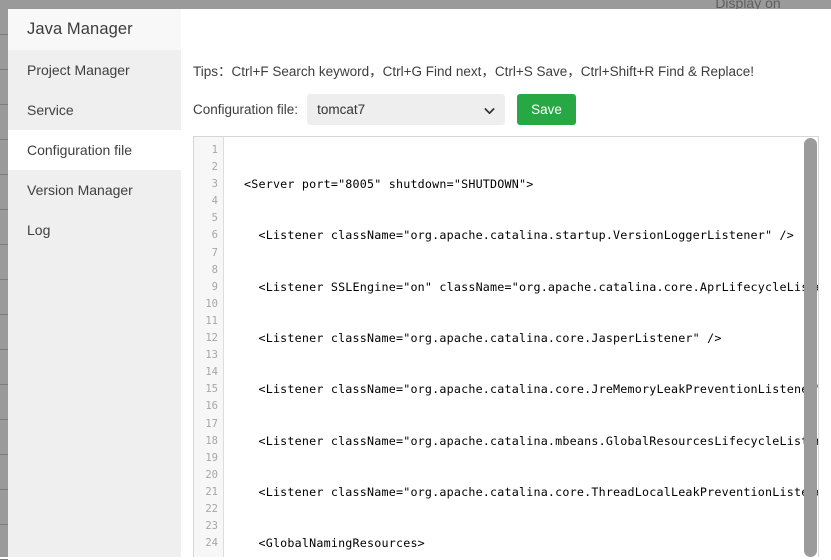 Image resolution: width=831 pixels, height=560 pixels. What do you see at coordinates (206, 355) in the screenshot?
I see `line-number: 13` at bounding box center [206, 355].